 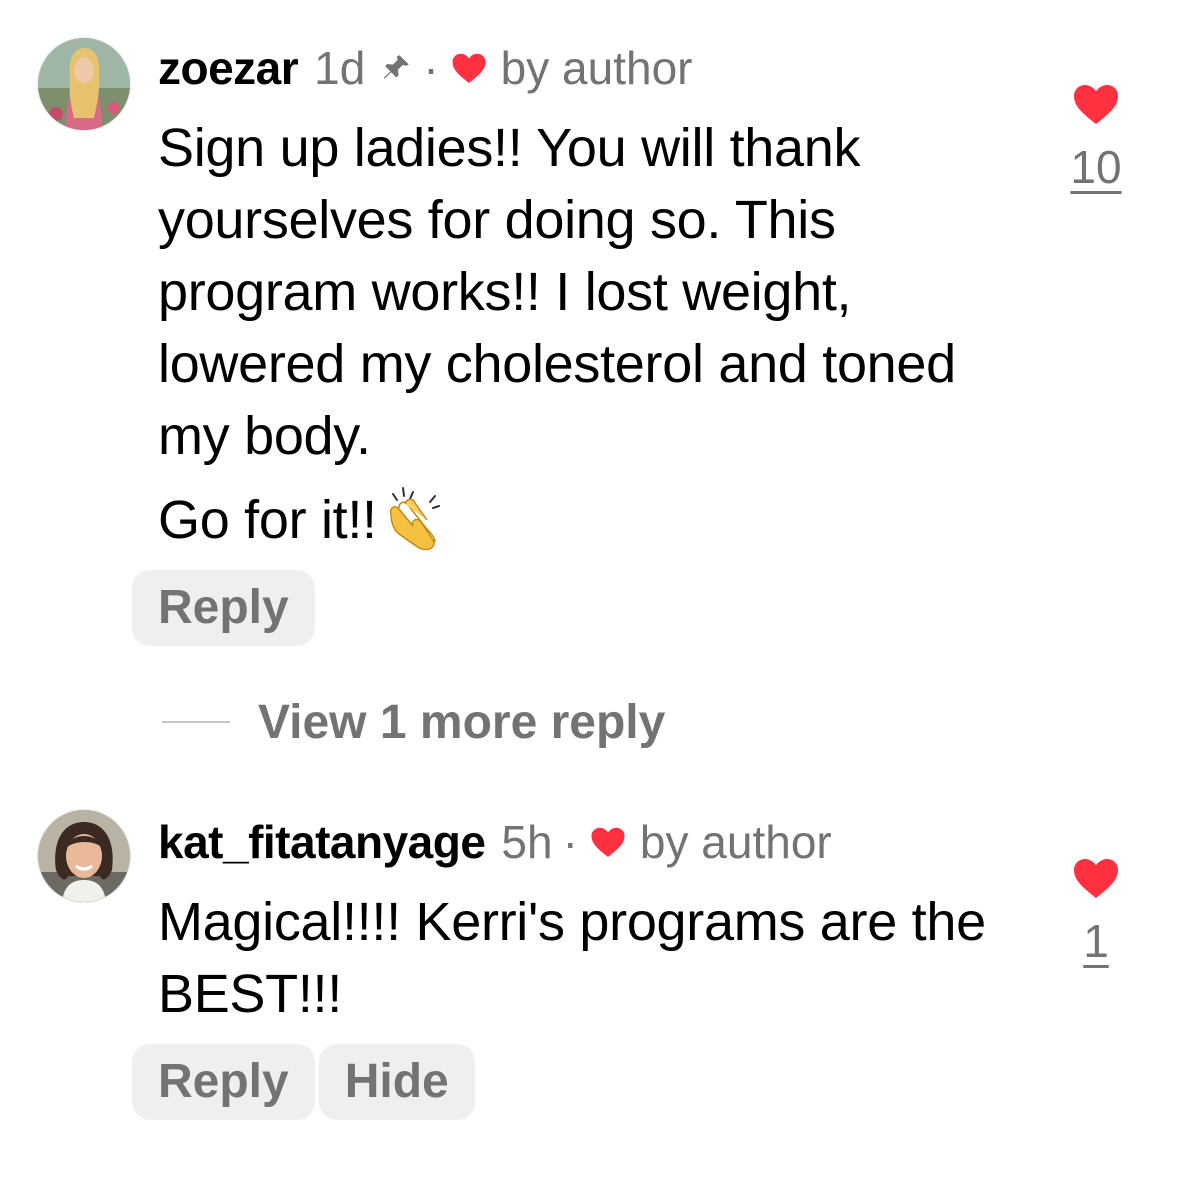 I want to click on like-column: 1, so click(x=1096, y=912).